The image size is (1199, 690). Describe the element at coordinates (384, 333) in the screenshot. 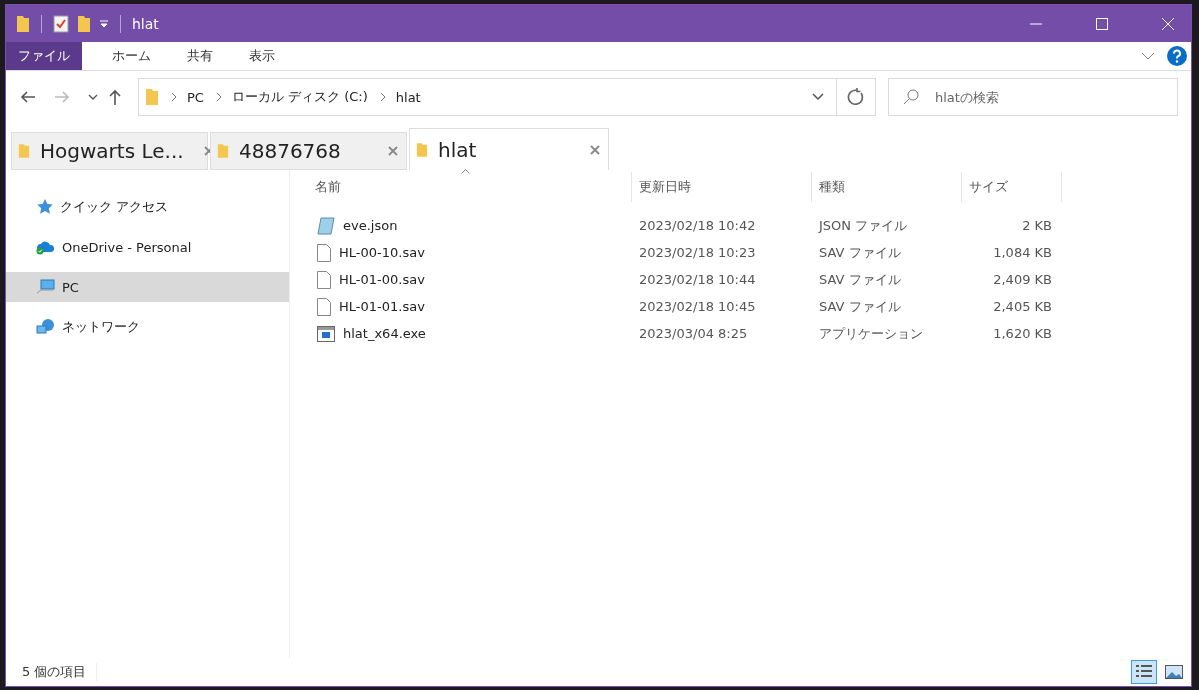

I see `file-name: hlat_x64.exe` at that location.